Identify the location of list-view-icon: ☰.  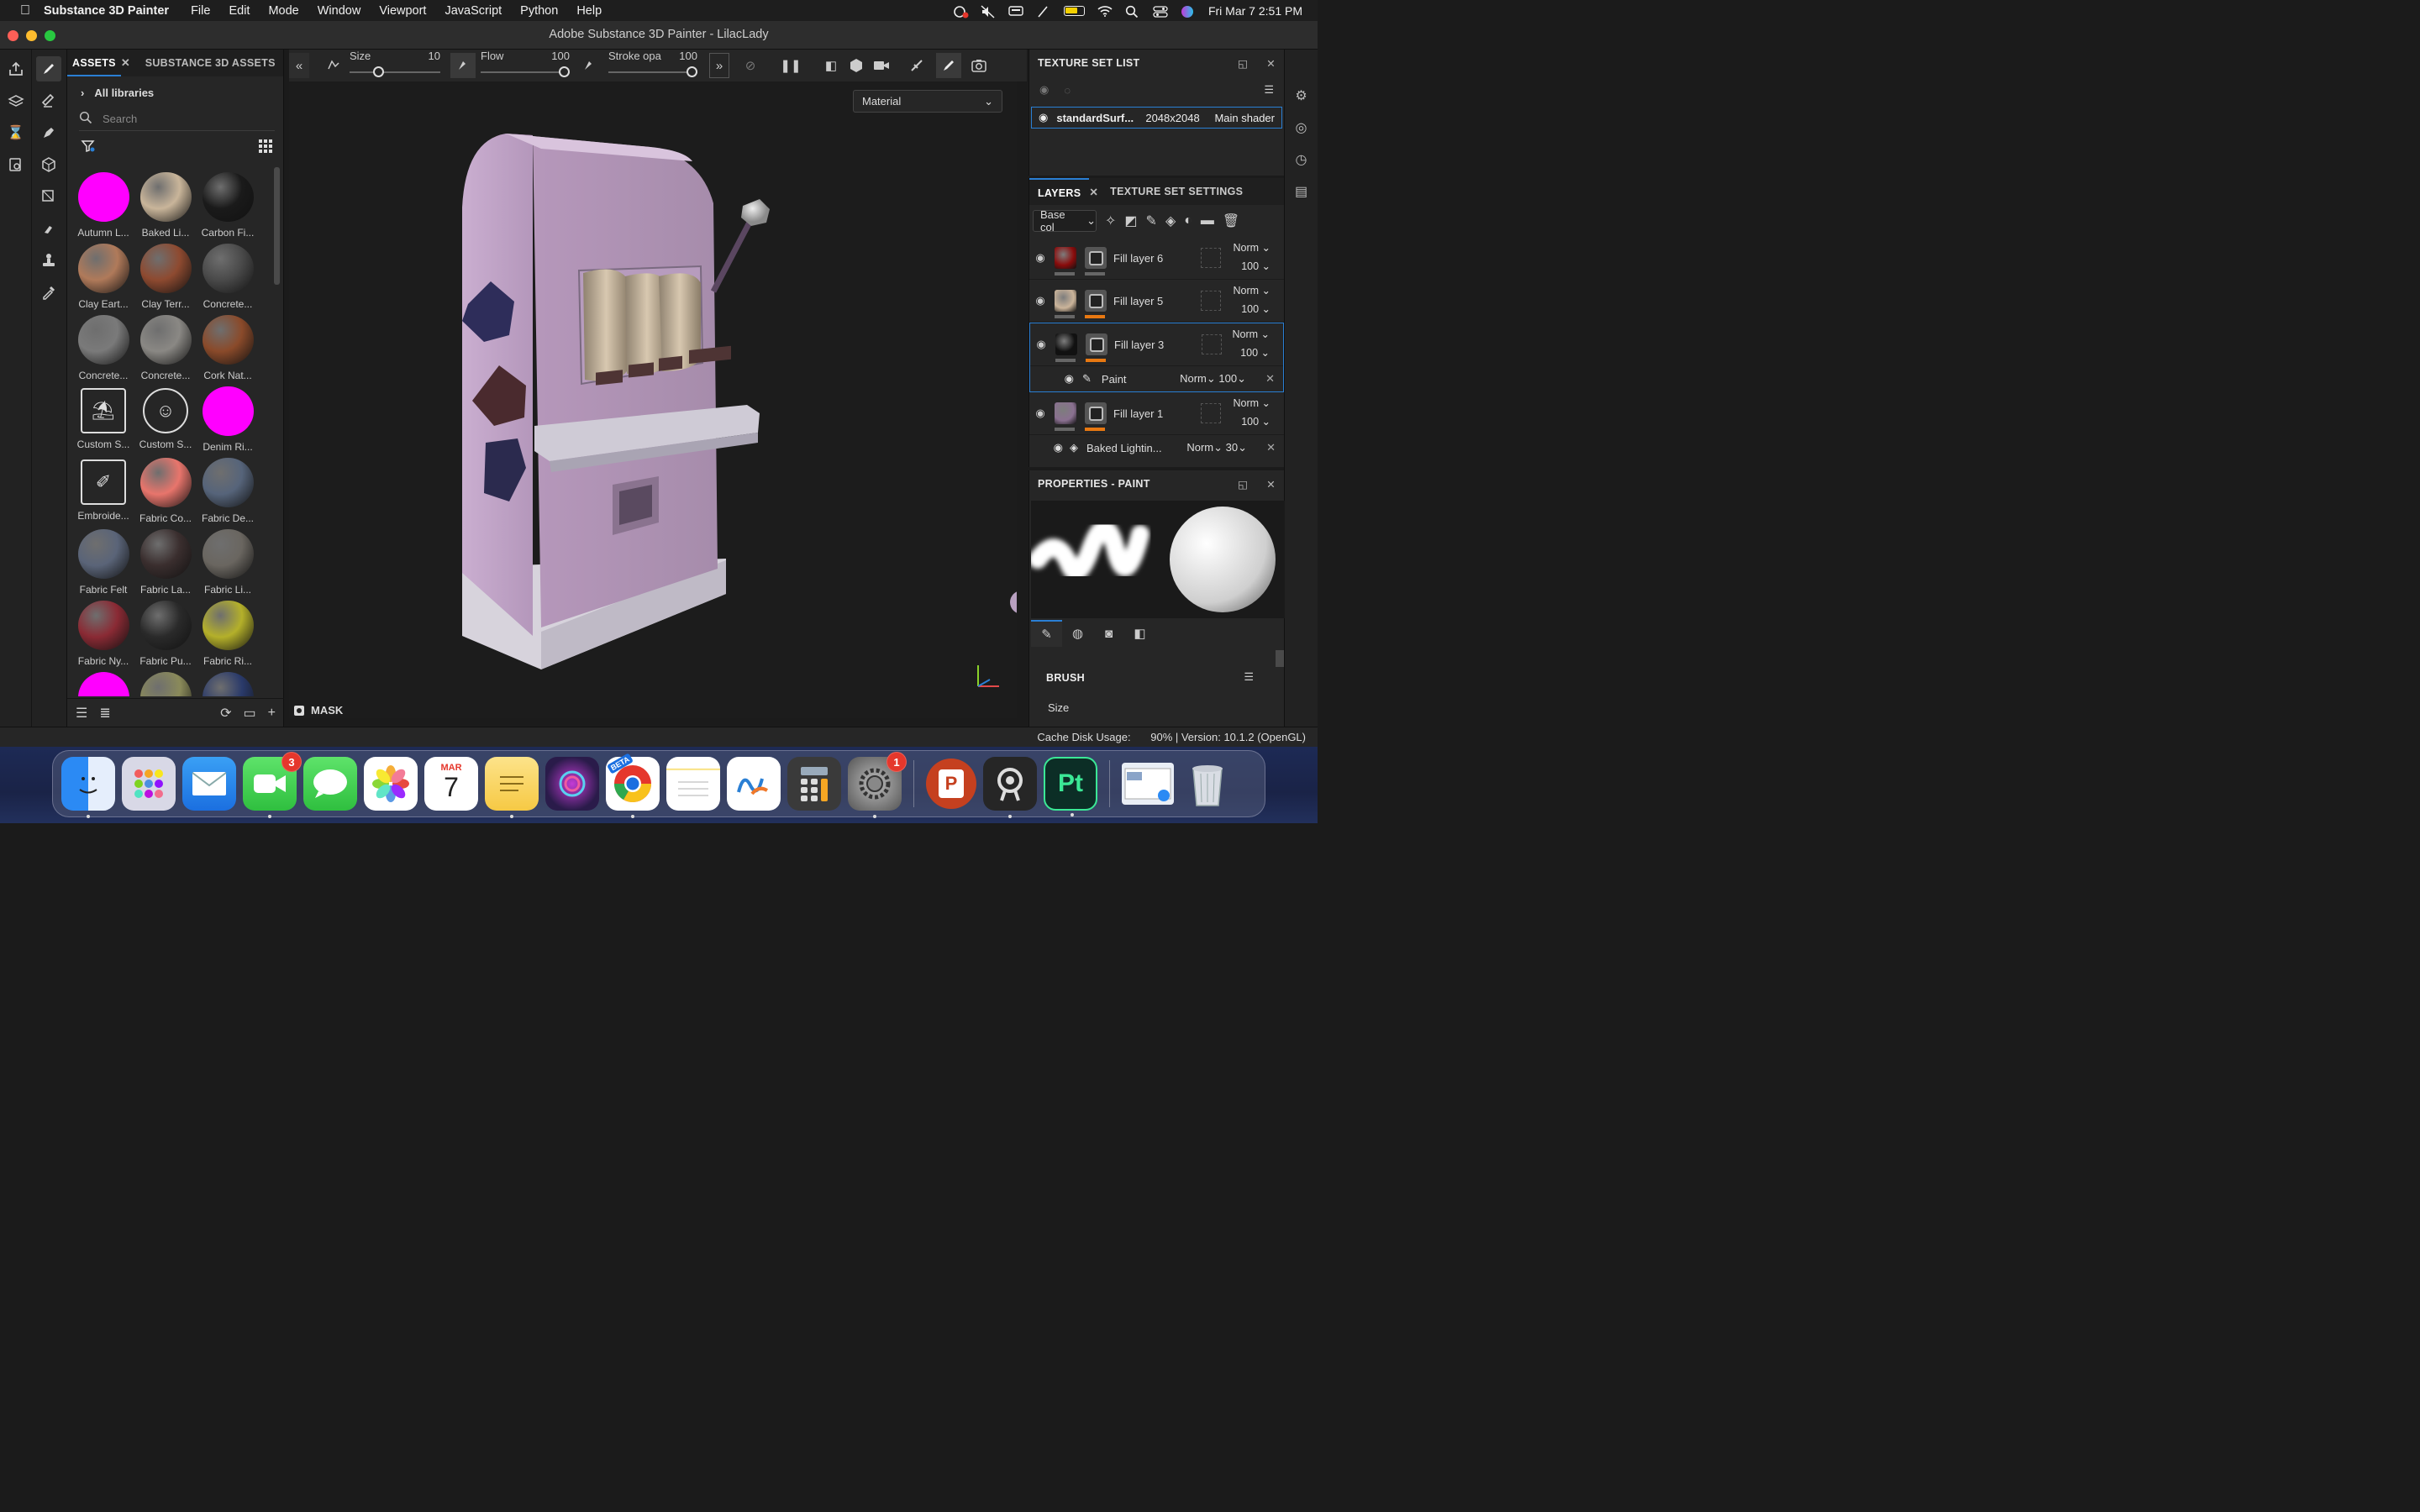
(81, 713).